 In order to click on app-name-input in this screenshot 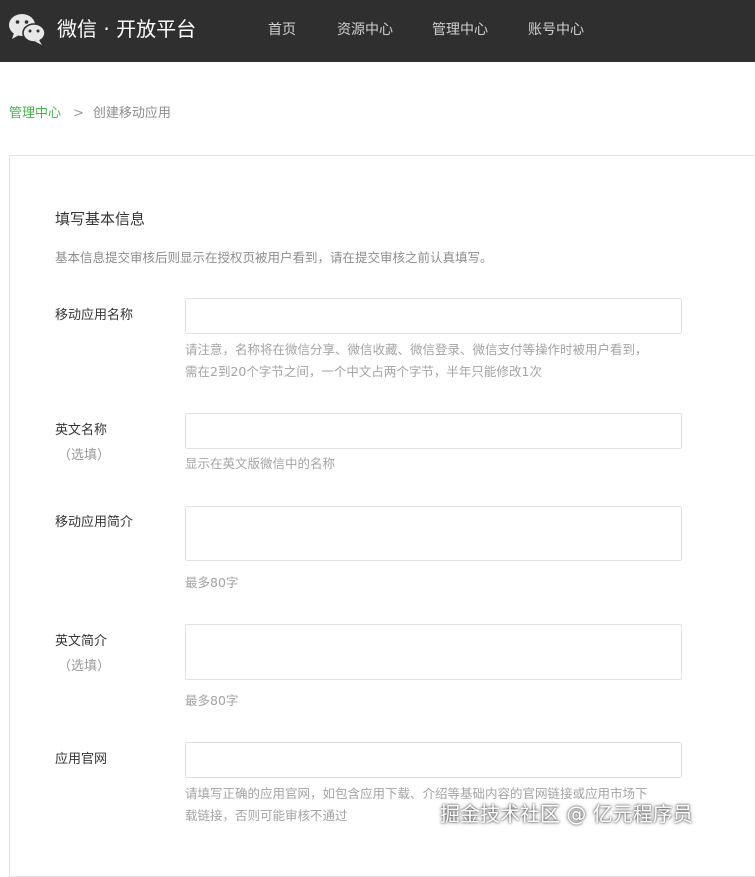, I will do `click(433, 316)`.